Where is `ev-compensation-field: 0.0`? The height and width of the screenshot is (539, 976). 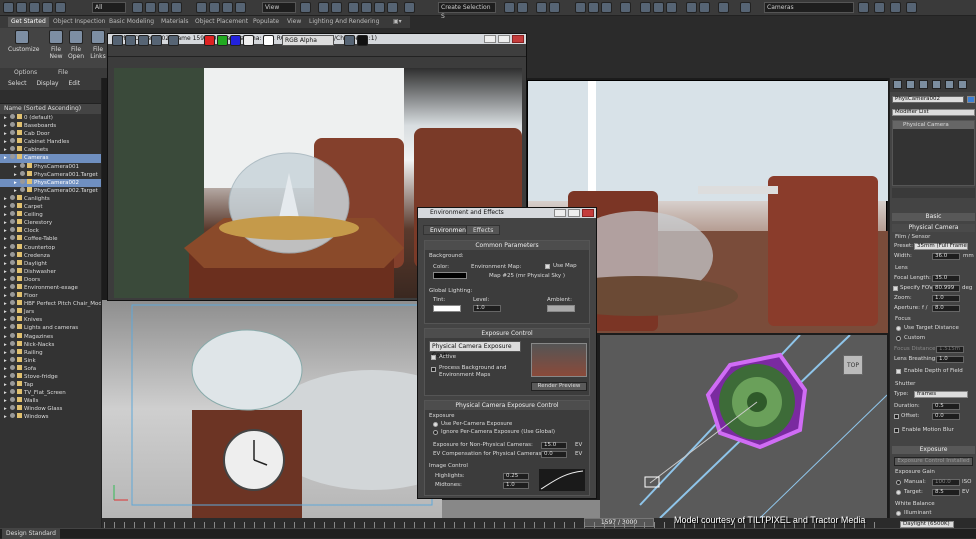
ev-compensation-field: 0.0 is located at coordinates (554, 454).